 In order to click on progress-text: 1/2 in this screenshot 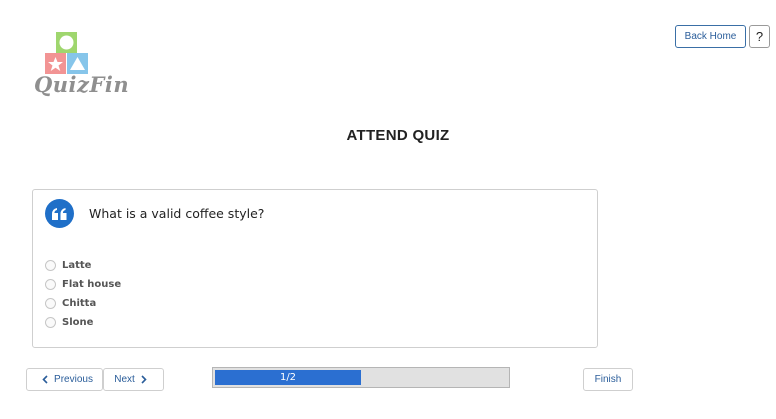, I will do `click(288, 377)`.